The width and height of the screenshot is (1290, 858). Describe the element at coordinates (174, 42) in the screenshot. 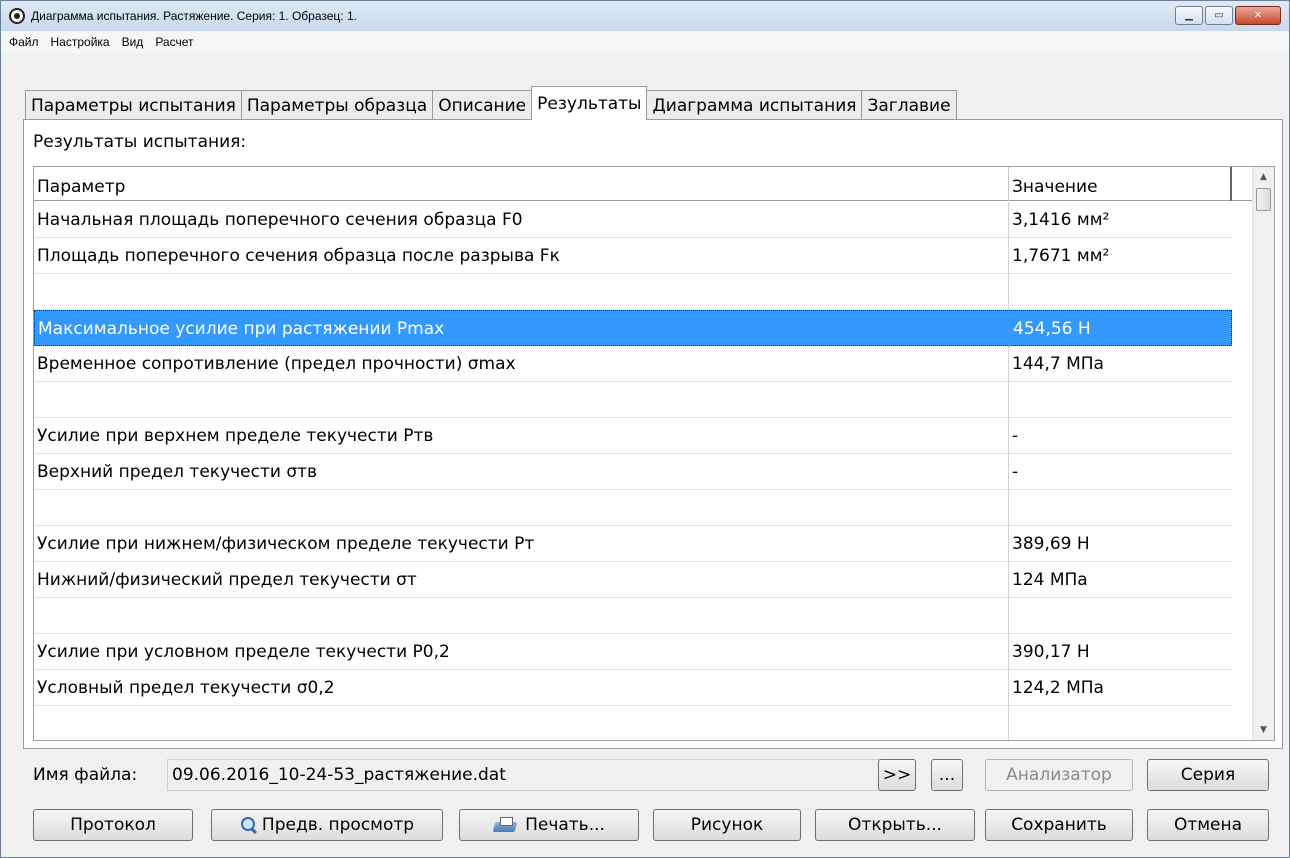

I see `menu-calculation: Расчет` at that location.